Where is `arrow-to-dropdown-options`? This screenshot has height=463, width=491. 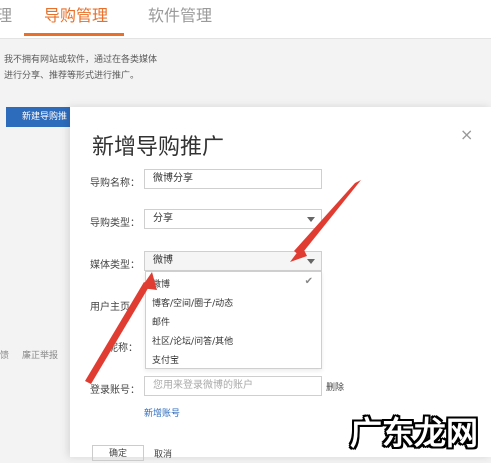 arrow-to-dropdown-options is located at coordinates (121, 328).